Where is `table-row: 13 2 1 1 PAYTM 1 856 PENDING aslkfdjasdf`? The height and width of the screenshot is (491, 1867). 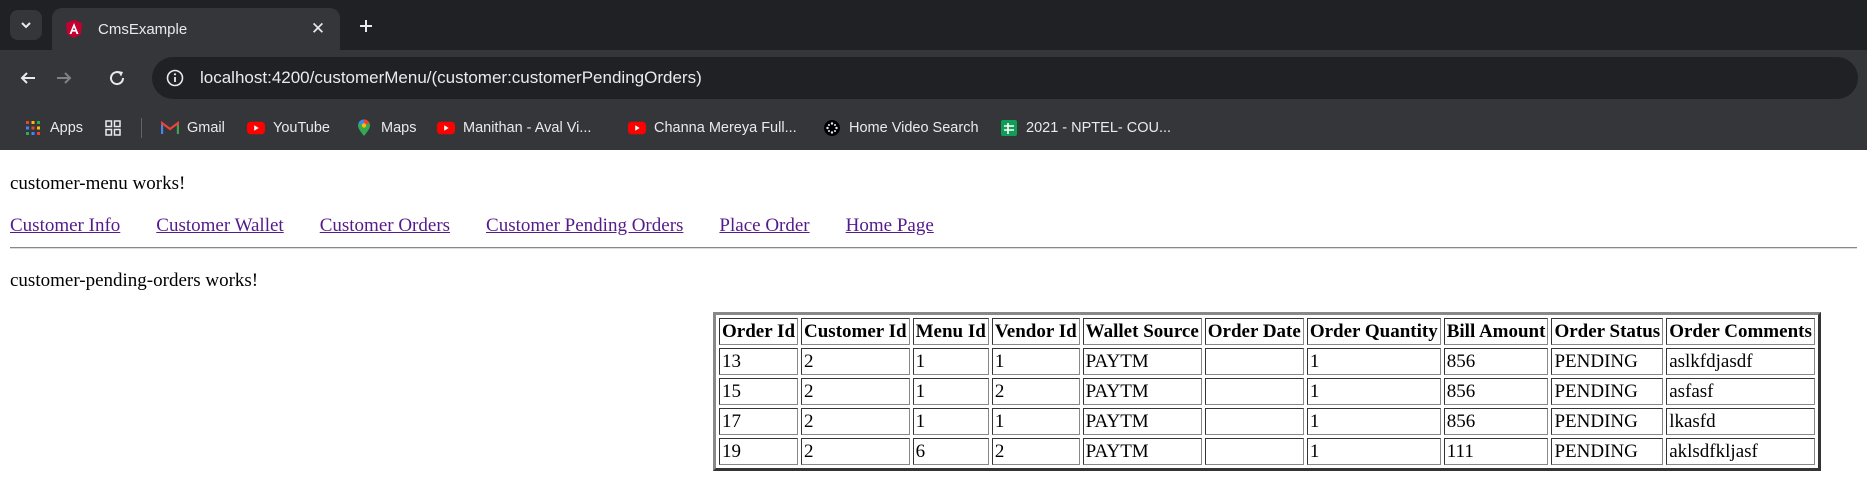 table-row: 13 2 1 1 PAYTM 1 856 PENDING aslkfdjasdf is located at coordinates (1267, 361).